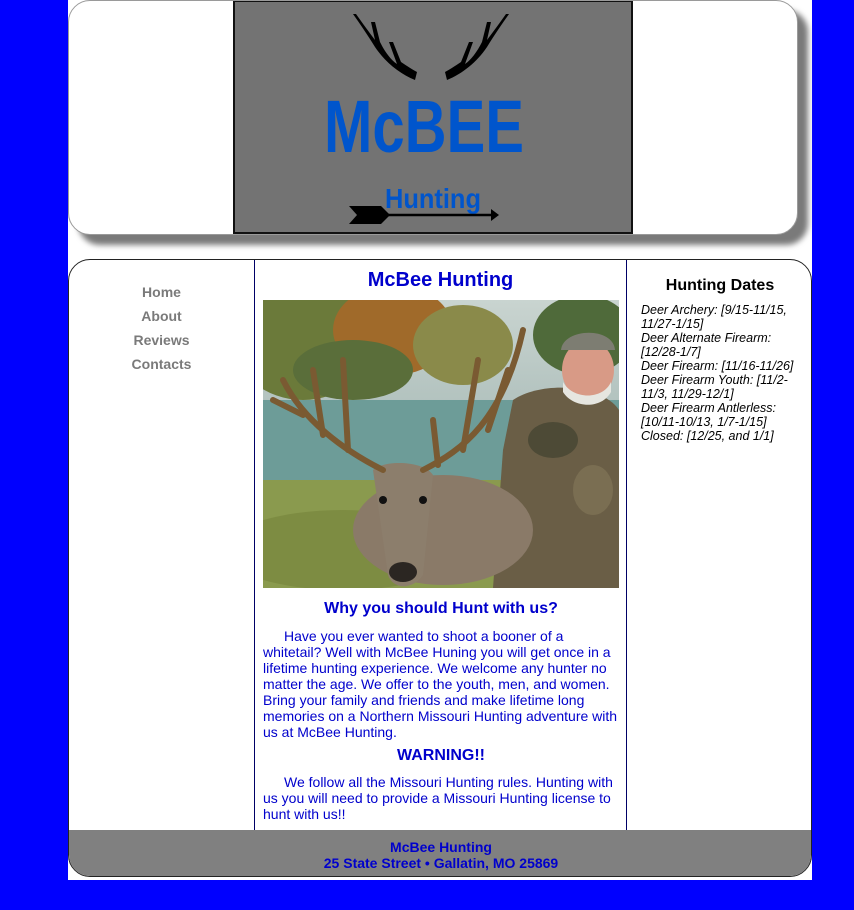 The height and width of the screenshot is (910, 854). I want to click on logo: McBEE Hunting, so click(433, 117).